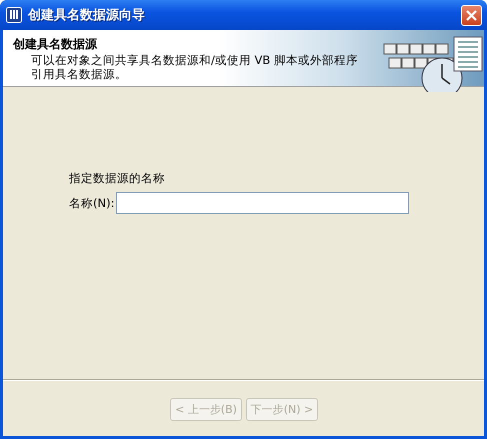  What do you see at coordinates (117, 178) in the screenshot?
I see `instruction-text: 指定数据源的名称` at bounding box center [117, 178].